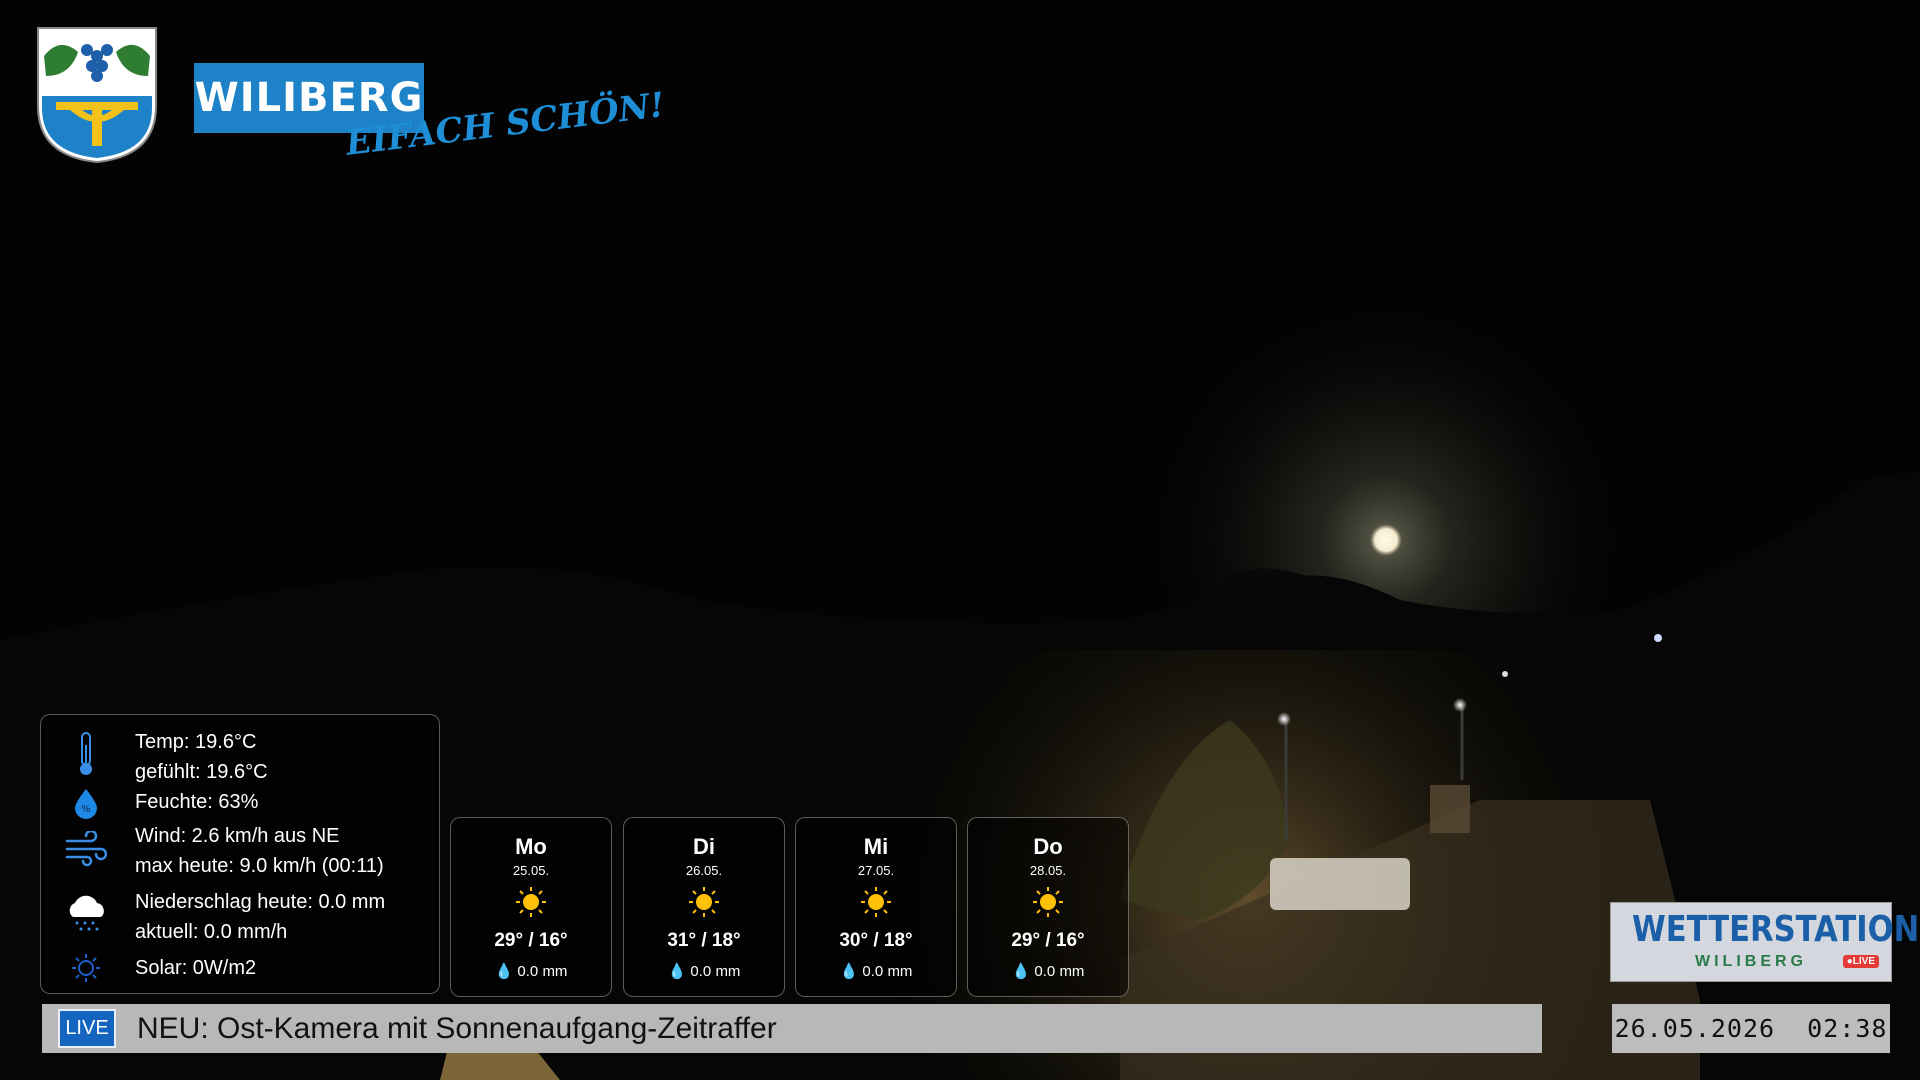 Image resolution: width=1920 pixels, height=1080 pixels. Describe the element at coordinates (260, 902) in the screenshot. I see `precipitation-value: Niederschlag heute: 0.0 mm` at that location.